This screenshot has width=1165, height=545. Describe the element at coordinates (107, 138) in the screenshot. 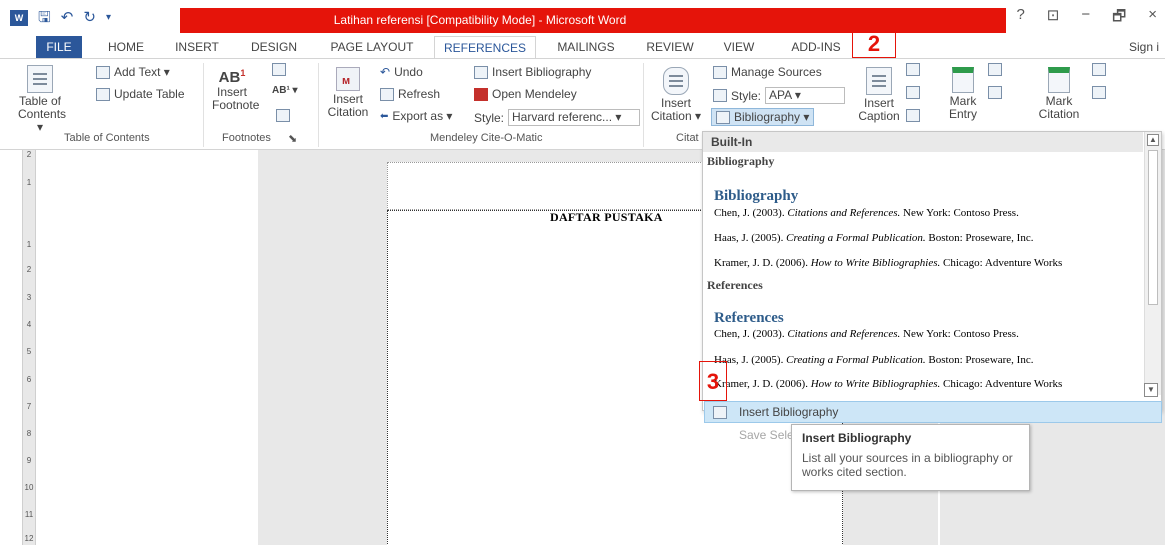

I see `group-label-toc: Table of Contents` at that location.